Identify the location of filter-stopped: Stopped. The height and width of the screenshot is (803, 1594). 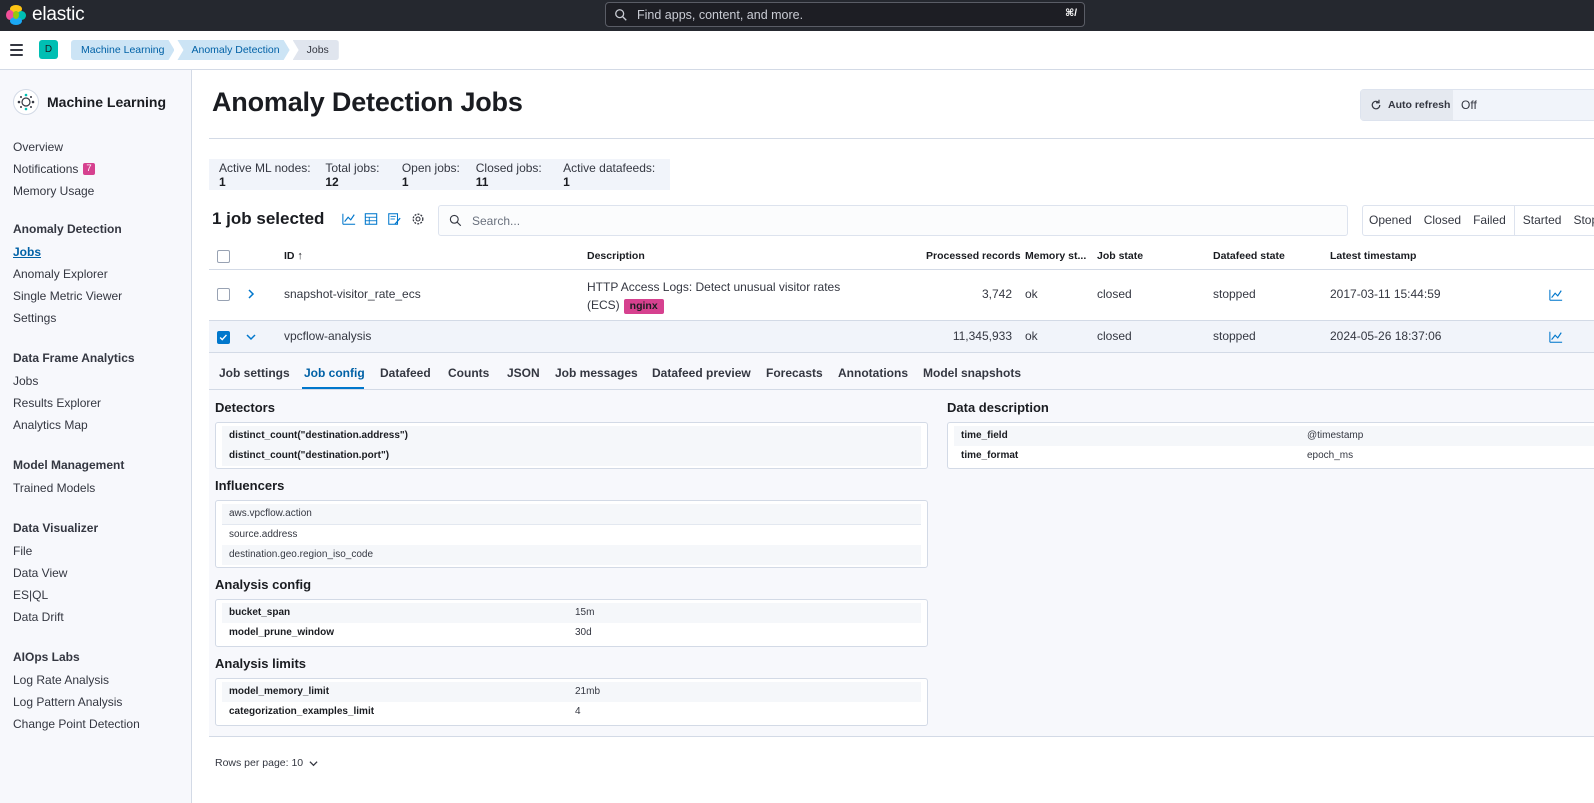
(1580, 220).